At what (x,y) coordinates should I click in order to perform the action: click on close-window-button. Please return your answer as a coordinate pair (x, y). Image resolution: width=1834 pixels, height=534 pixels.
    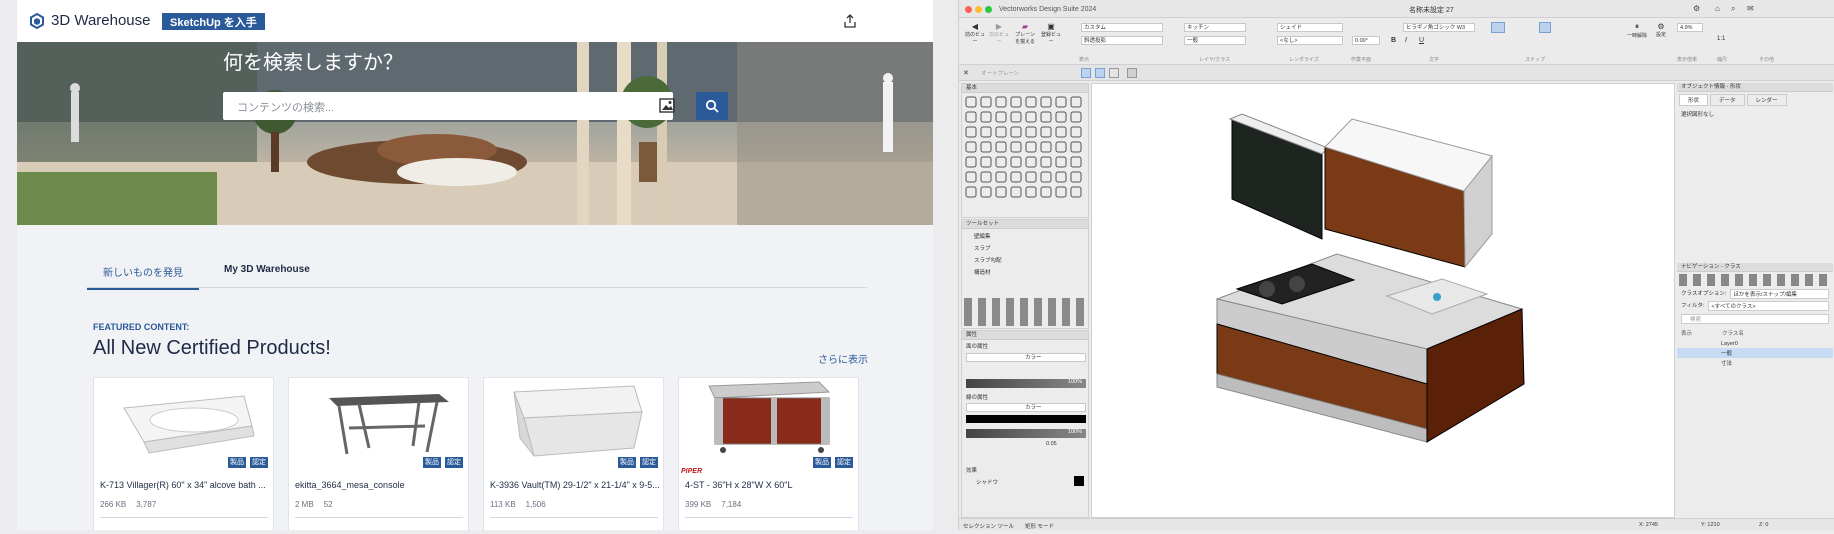
    Looking at the image, I should click on (968, 9).